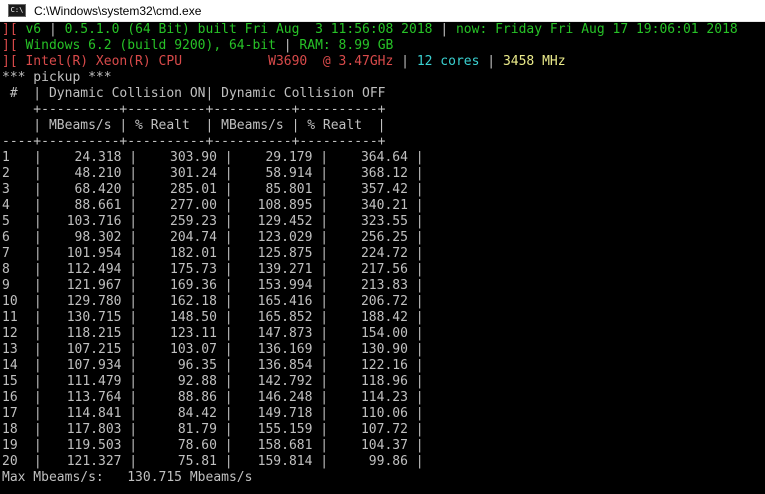 Image resolution: width=765 pixels, height=494 pixels. I want to click on on-mbeams: 114.841, so click(94, 413).